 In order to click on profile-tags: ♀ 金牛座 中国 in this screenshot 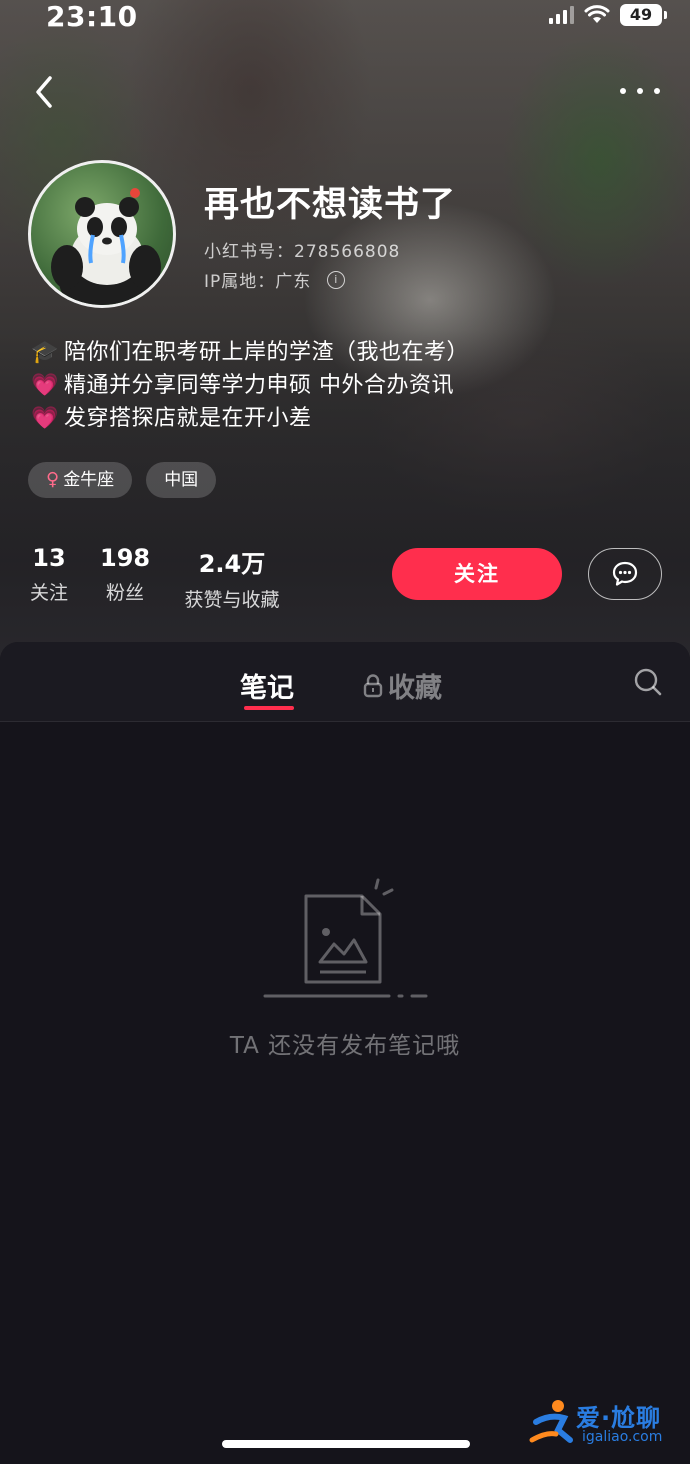, I will do `click(122, 480)`.